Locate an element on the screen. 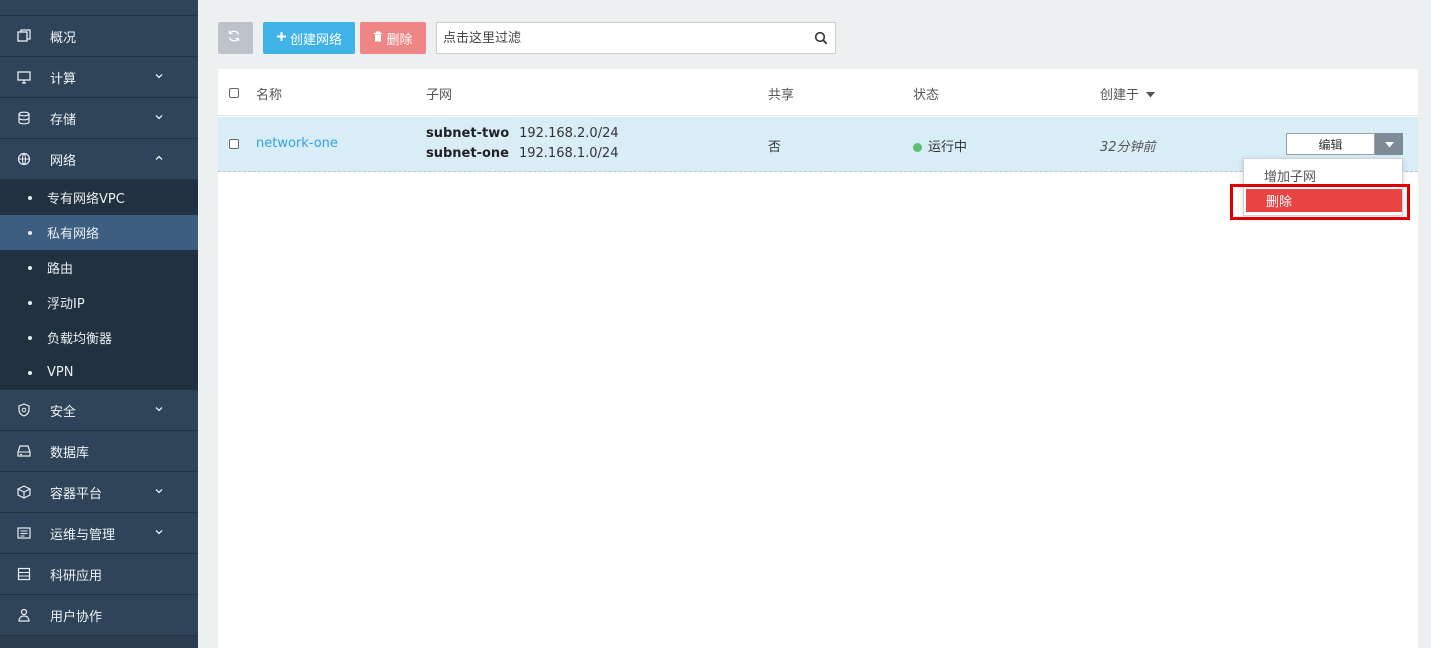 The image size is (1431, 648). menu-item-delete: 删除 is located at coordinates (1324, 200).